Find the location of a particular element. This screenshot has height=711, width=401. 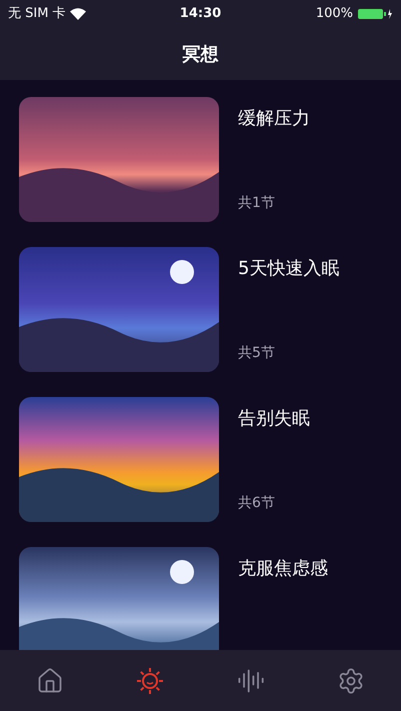

lesson-count: 共5节 is located at coordinates (257, 353).